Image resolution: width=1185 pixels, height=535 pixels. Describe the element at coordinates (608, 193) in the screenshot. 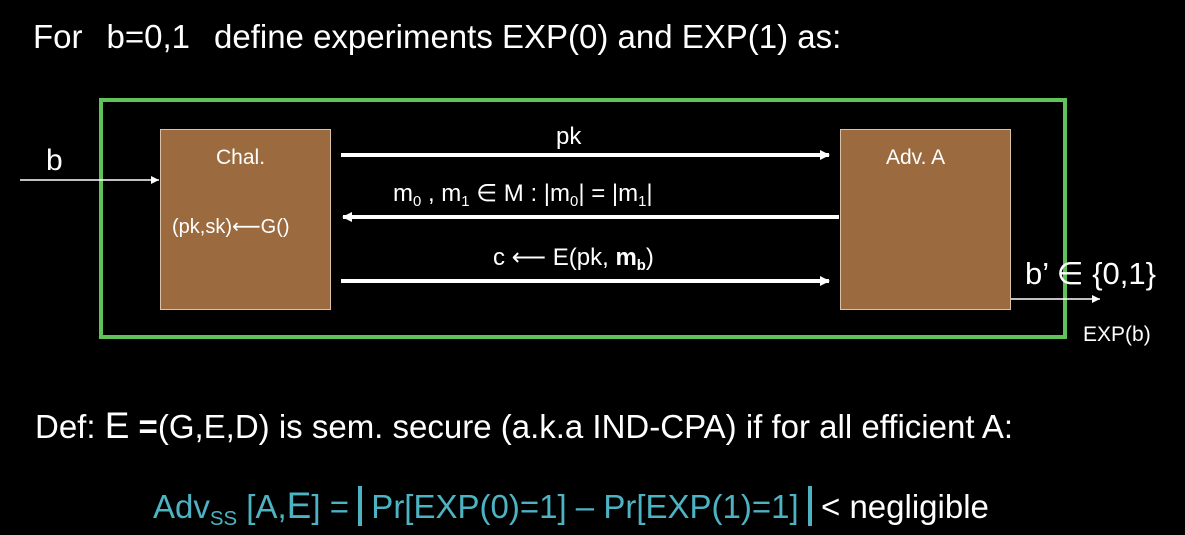

I see `m-text: | = |m` at that location.